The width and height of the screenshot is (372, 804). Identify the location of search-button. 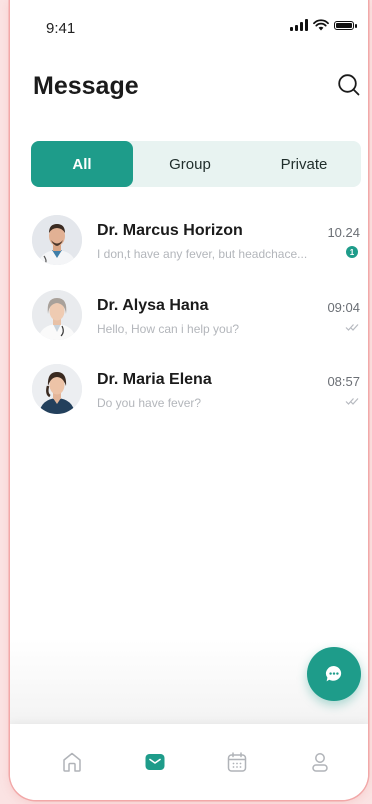
(349, 85).